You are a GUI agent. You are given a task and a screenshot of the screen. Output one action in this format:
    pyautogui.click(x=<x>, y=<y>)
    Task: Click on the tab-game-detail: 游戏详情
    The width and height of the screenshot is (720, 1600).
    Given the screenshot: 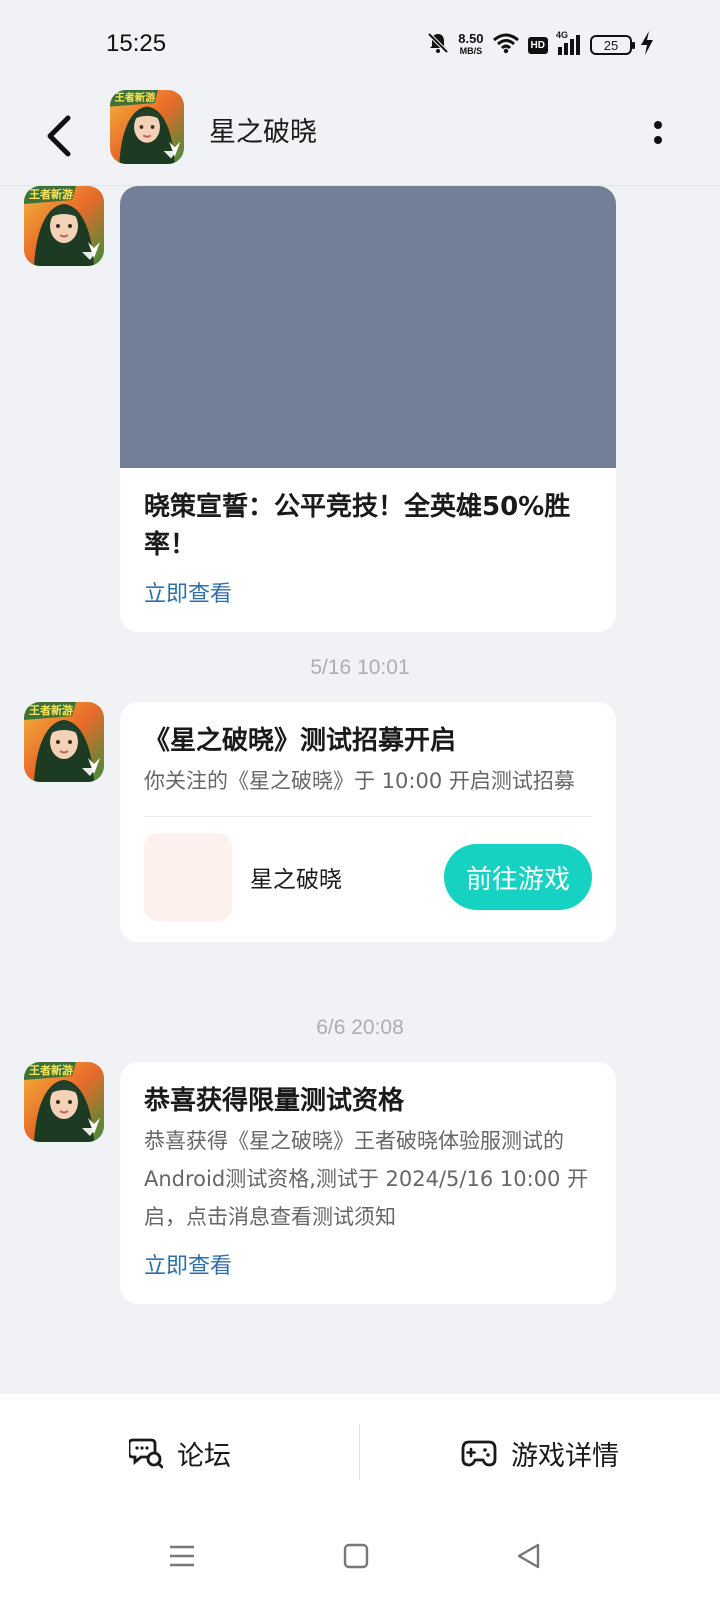 What is the action you would take?
    pyautogui.click(x=540, y=1453)
    